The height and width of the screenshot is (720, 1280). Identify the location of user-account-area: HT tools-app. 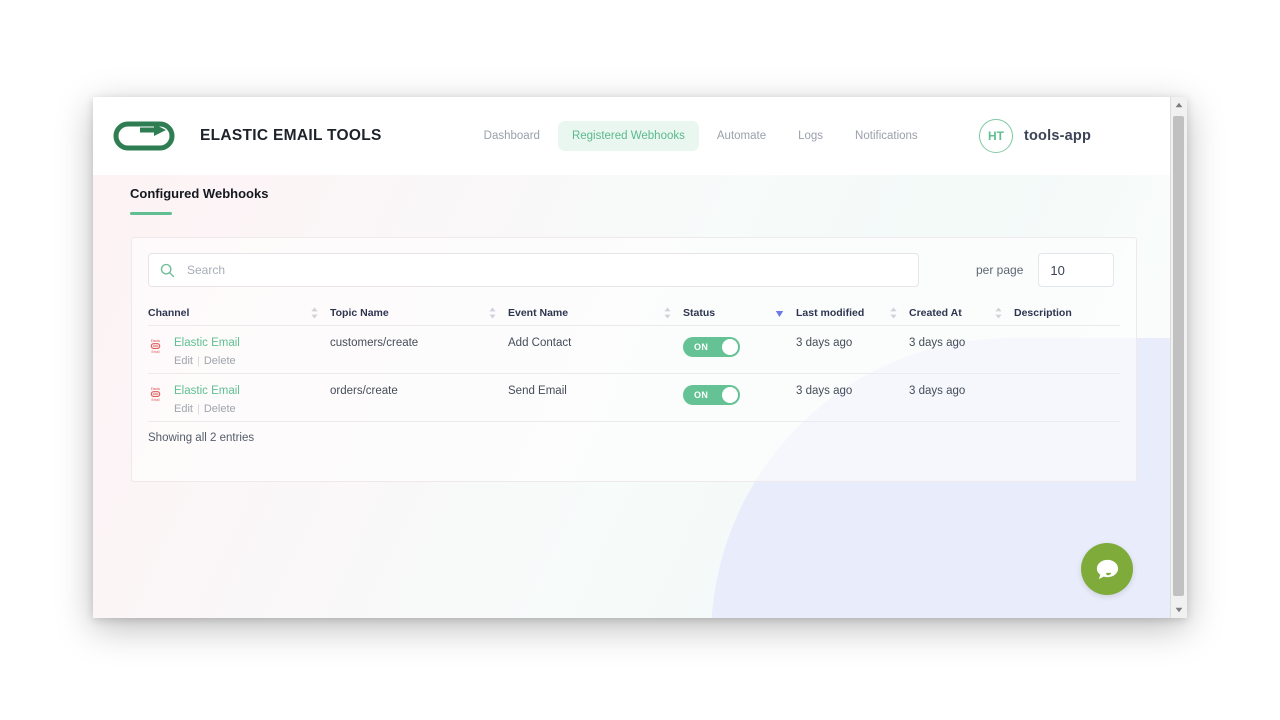
(1034, 136).